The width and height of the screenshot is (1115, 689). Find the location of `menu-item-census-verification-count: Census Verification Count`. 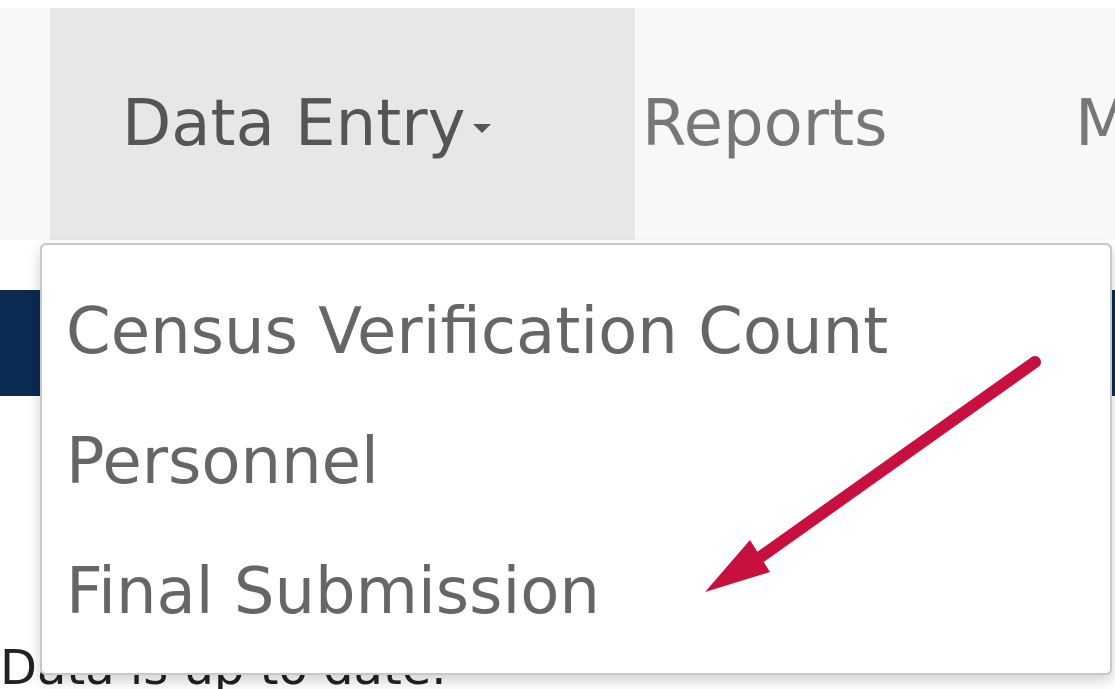

menu-item-census-verification-count: Census Verification Count is located at coordinates (477, 332).